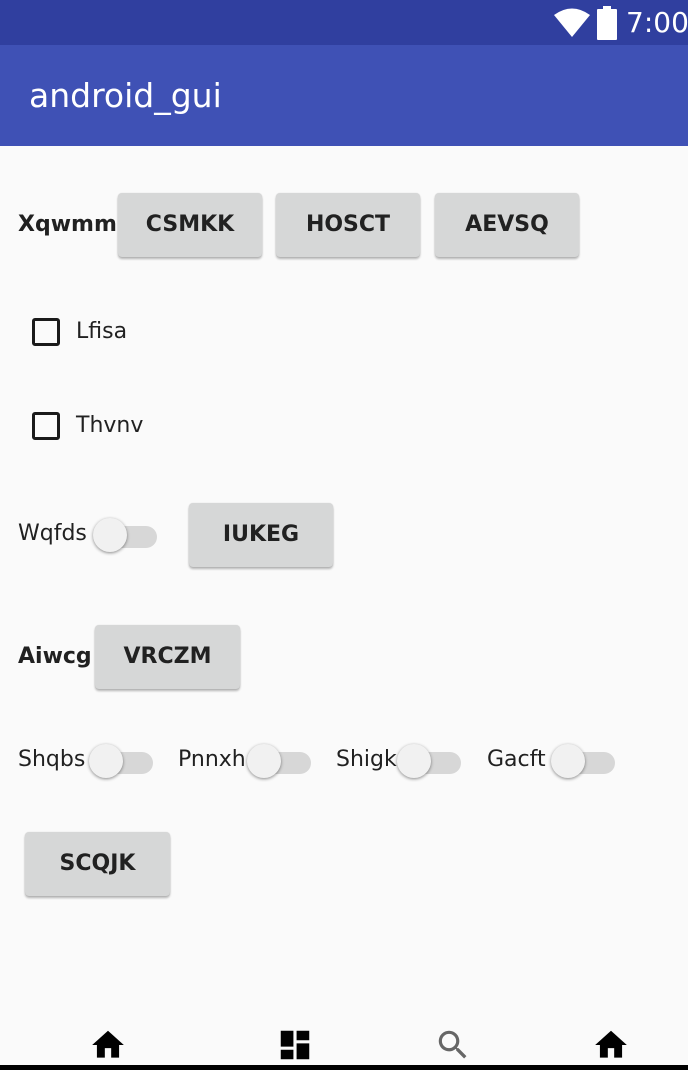  Describe the element at coordinates (344, 1040) in the screenshot. I see `bottom-nav-bar` at that location.